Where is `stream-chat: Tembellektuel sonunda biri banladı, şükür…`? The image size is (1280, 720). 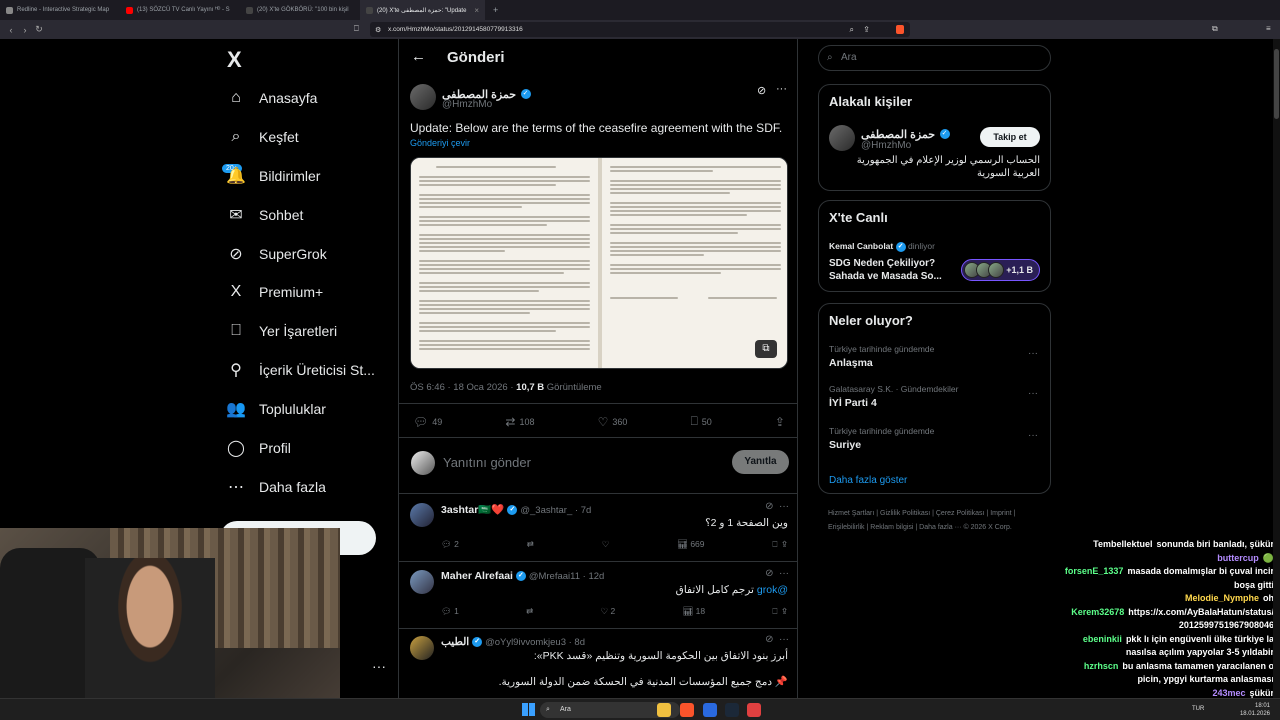
stream-chat: Tembellektuel sonunda biri banladı, şükür… is located at coordinates (1140, 618).